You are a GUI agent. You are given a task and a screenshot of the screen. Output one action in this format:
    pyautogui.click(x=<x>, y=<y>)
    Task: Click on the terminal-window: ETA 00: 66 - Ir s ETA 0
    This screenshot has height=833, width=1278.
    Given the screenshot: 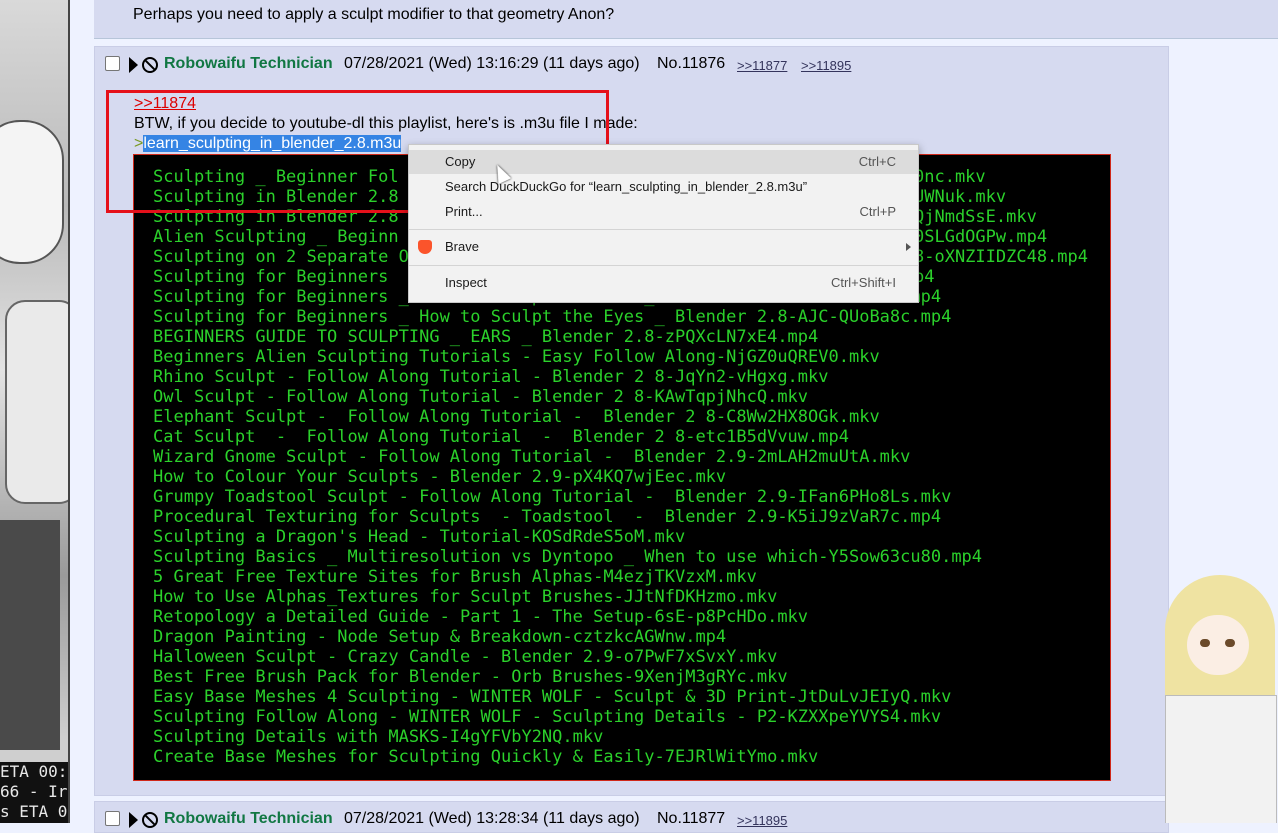 What is the action you would take?
    pyautogui.click(x=34, y=792)
    